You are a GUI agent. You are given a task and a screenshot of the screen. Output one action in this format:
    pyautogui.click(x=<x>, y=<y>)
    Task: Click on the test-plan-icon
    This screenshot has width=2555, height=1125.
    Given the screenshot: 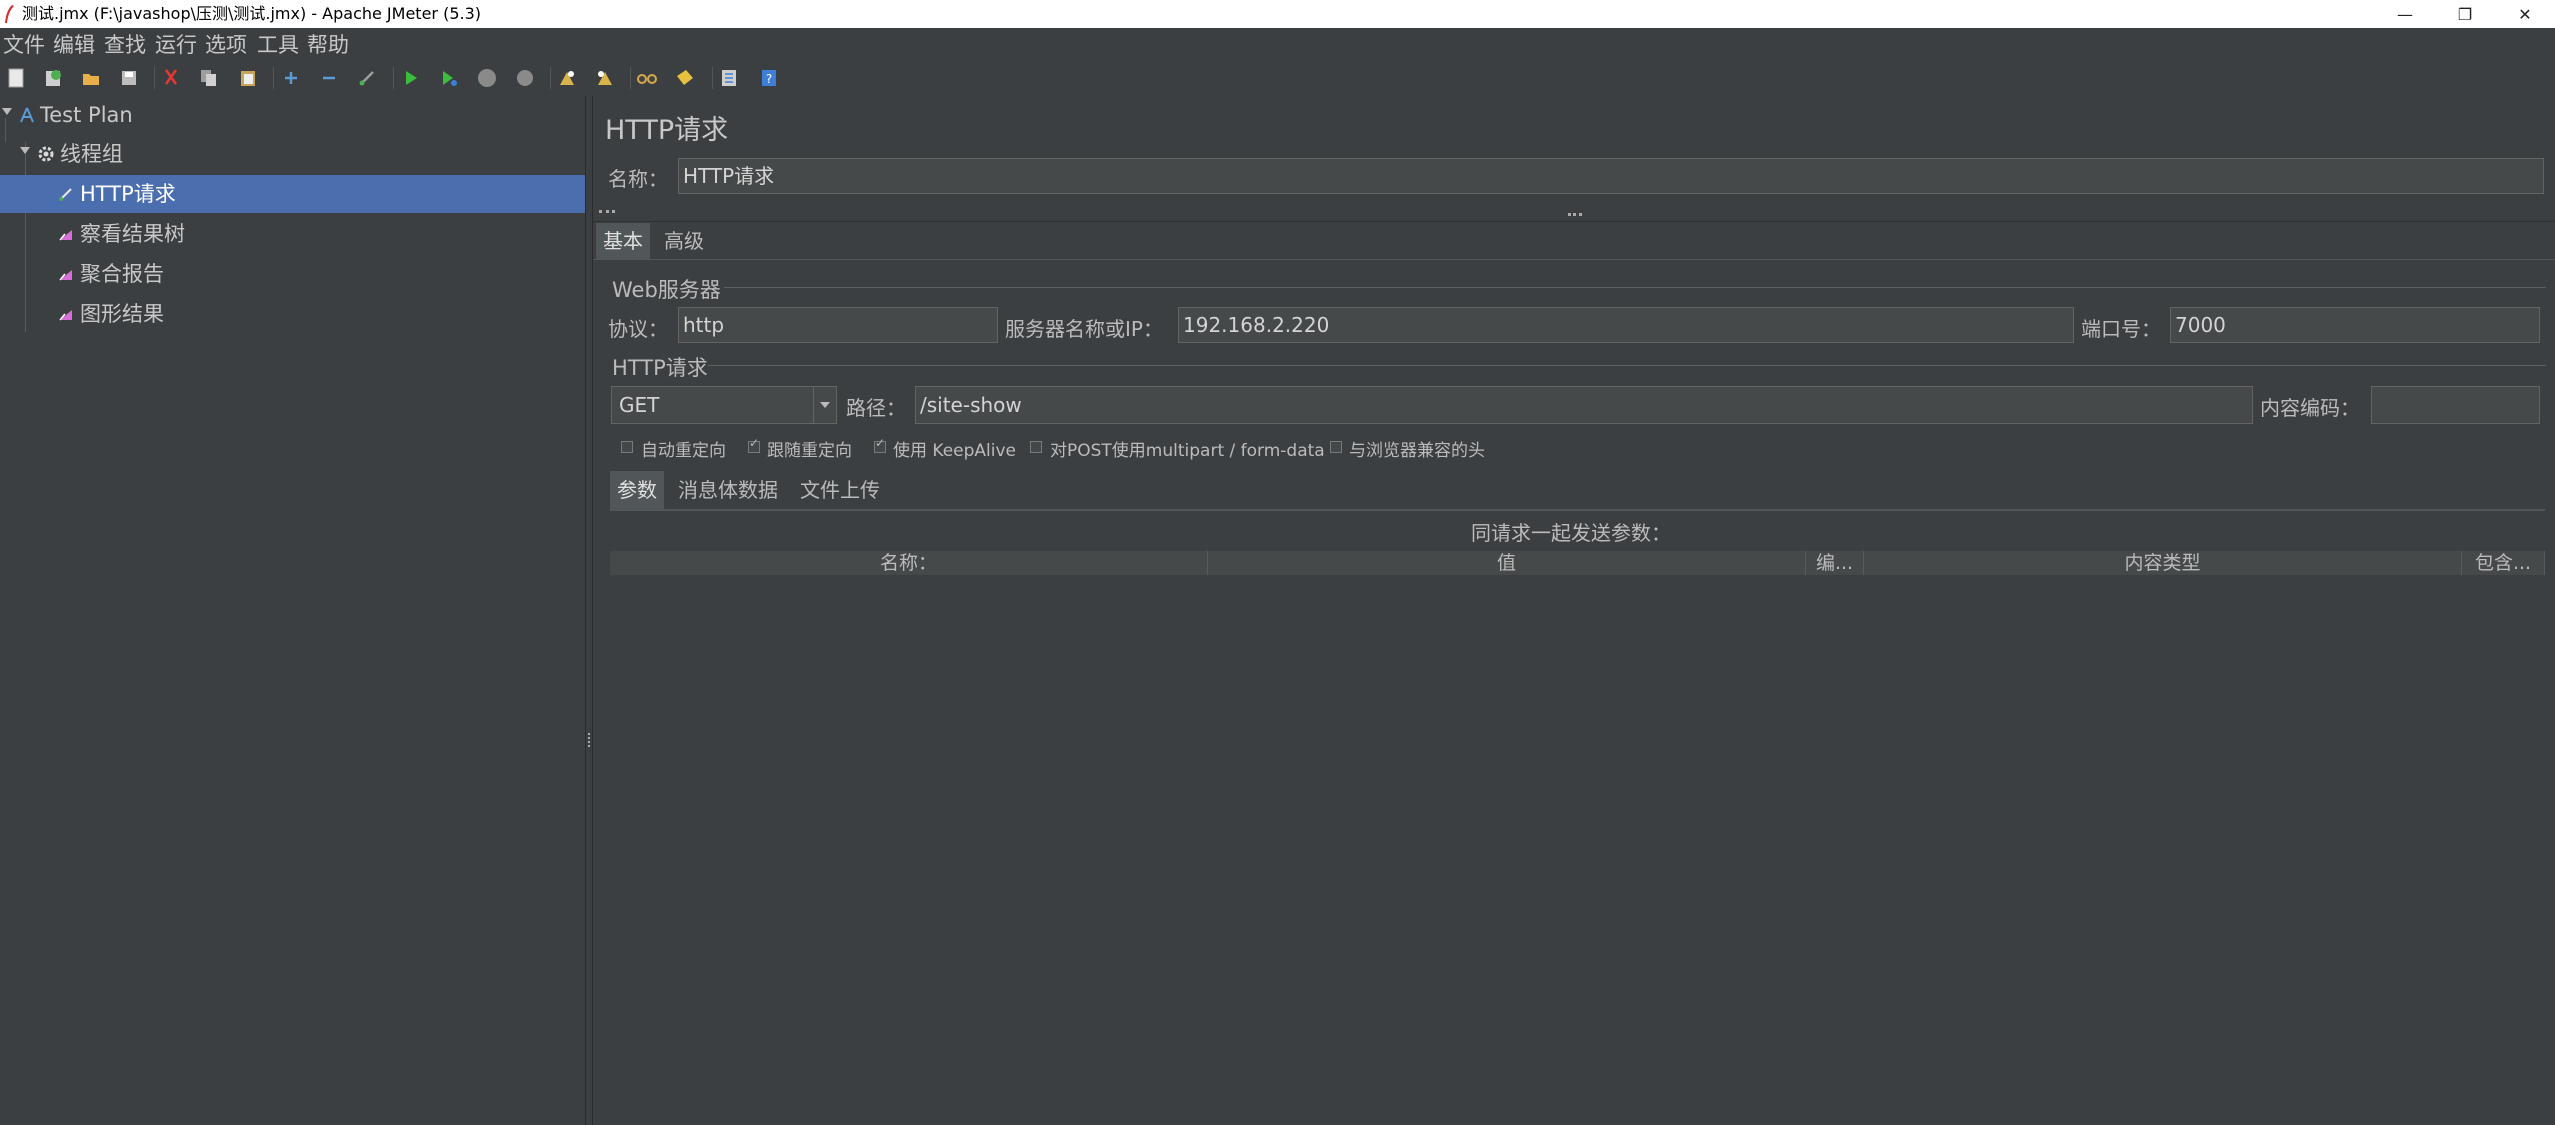 What is the action you would take?
    pyautogui.click(x=27, y=115)
    